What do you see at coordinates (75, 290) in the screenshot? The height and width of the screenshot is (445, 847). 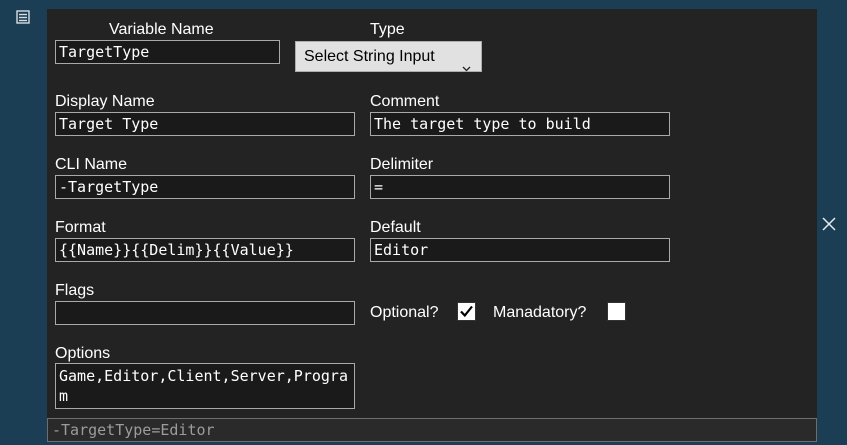 I see `flags-label: Flags` at bounding box center [75, 290].